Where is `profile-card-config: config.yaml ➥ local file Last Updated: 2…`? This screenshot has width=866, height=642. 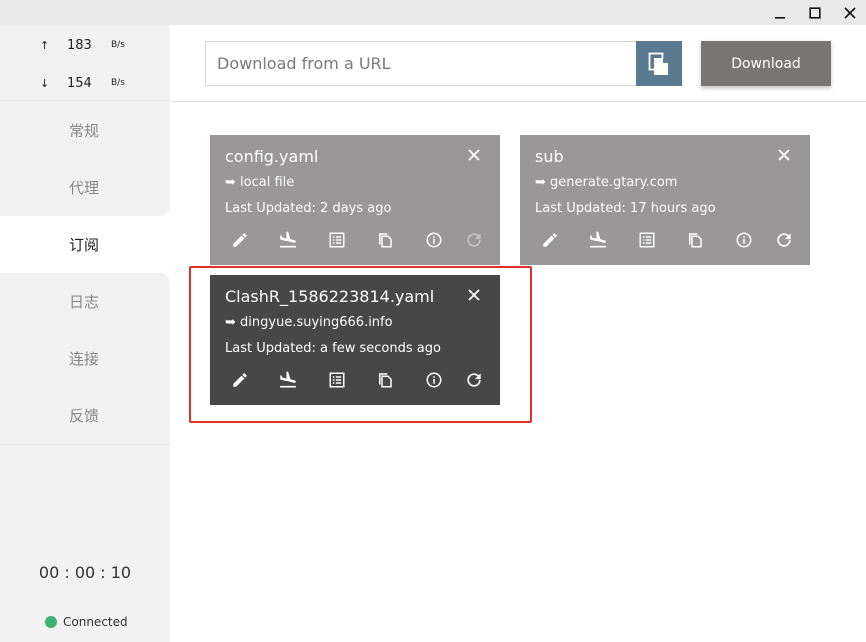 profile-card-config: config.yaml ➥ local file Last Updated: 2… is located at coordinates (355, 200).